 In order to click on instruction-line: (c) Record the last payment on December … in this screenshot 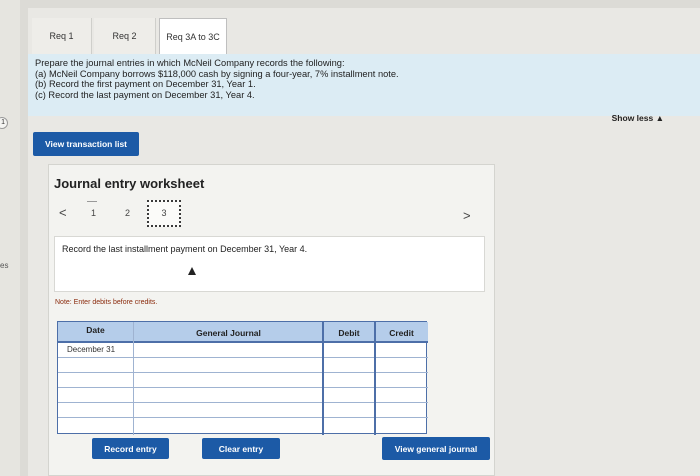, I will do `click(145, 95)`.